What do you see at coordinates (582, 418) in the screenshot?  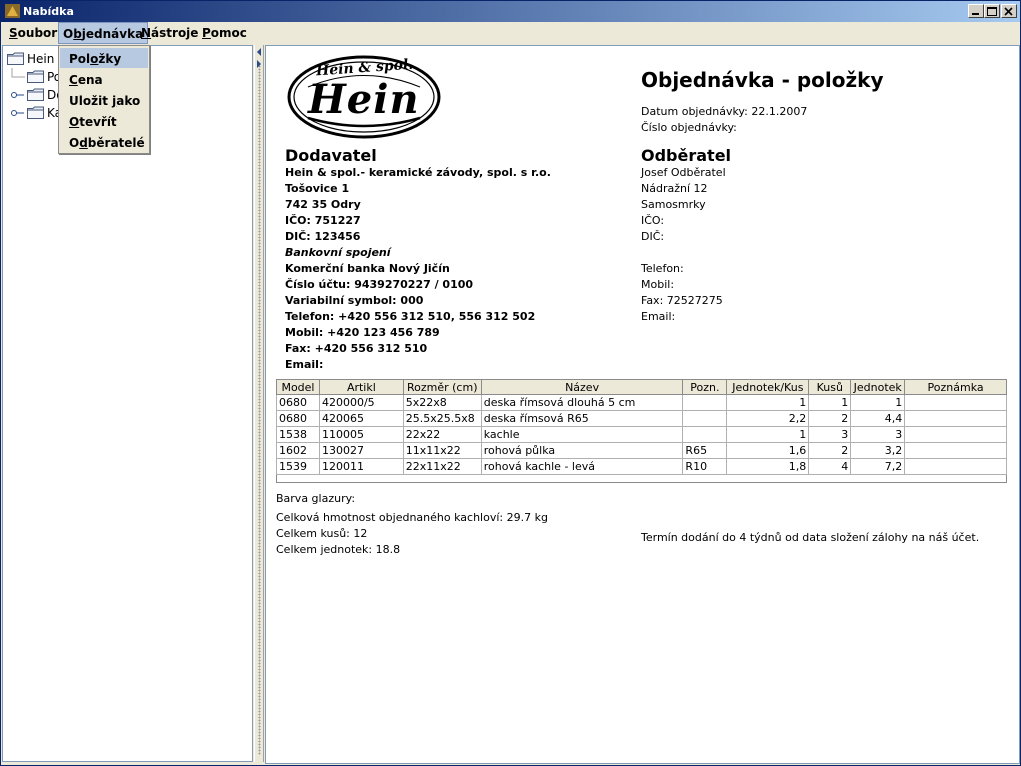 I see `cell-nazev: deska římsová R65` at bounding box center [582, 418].